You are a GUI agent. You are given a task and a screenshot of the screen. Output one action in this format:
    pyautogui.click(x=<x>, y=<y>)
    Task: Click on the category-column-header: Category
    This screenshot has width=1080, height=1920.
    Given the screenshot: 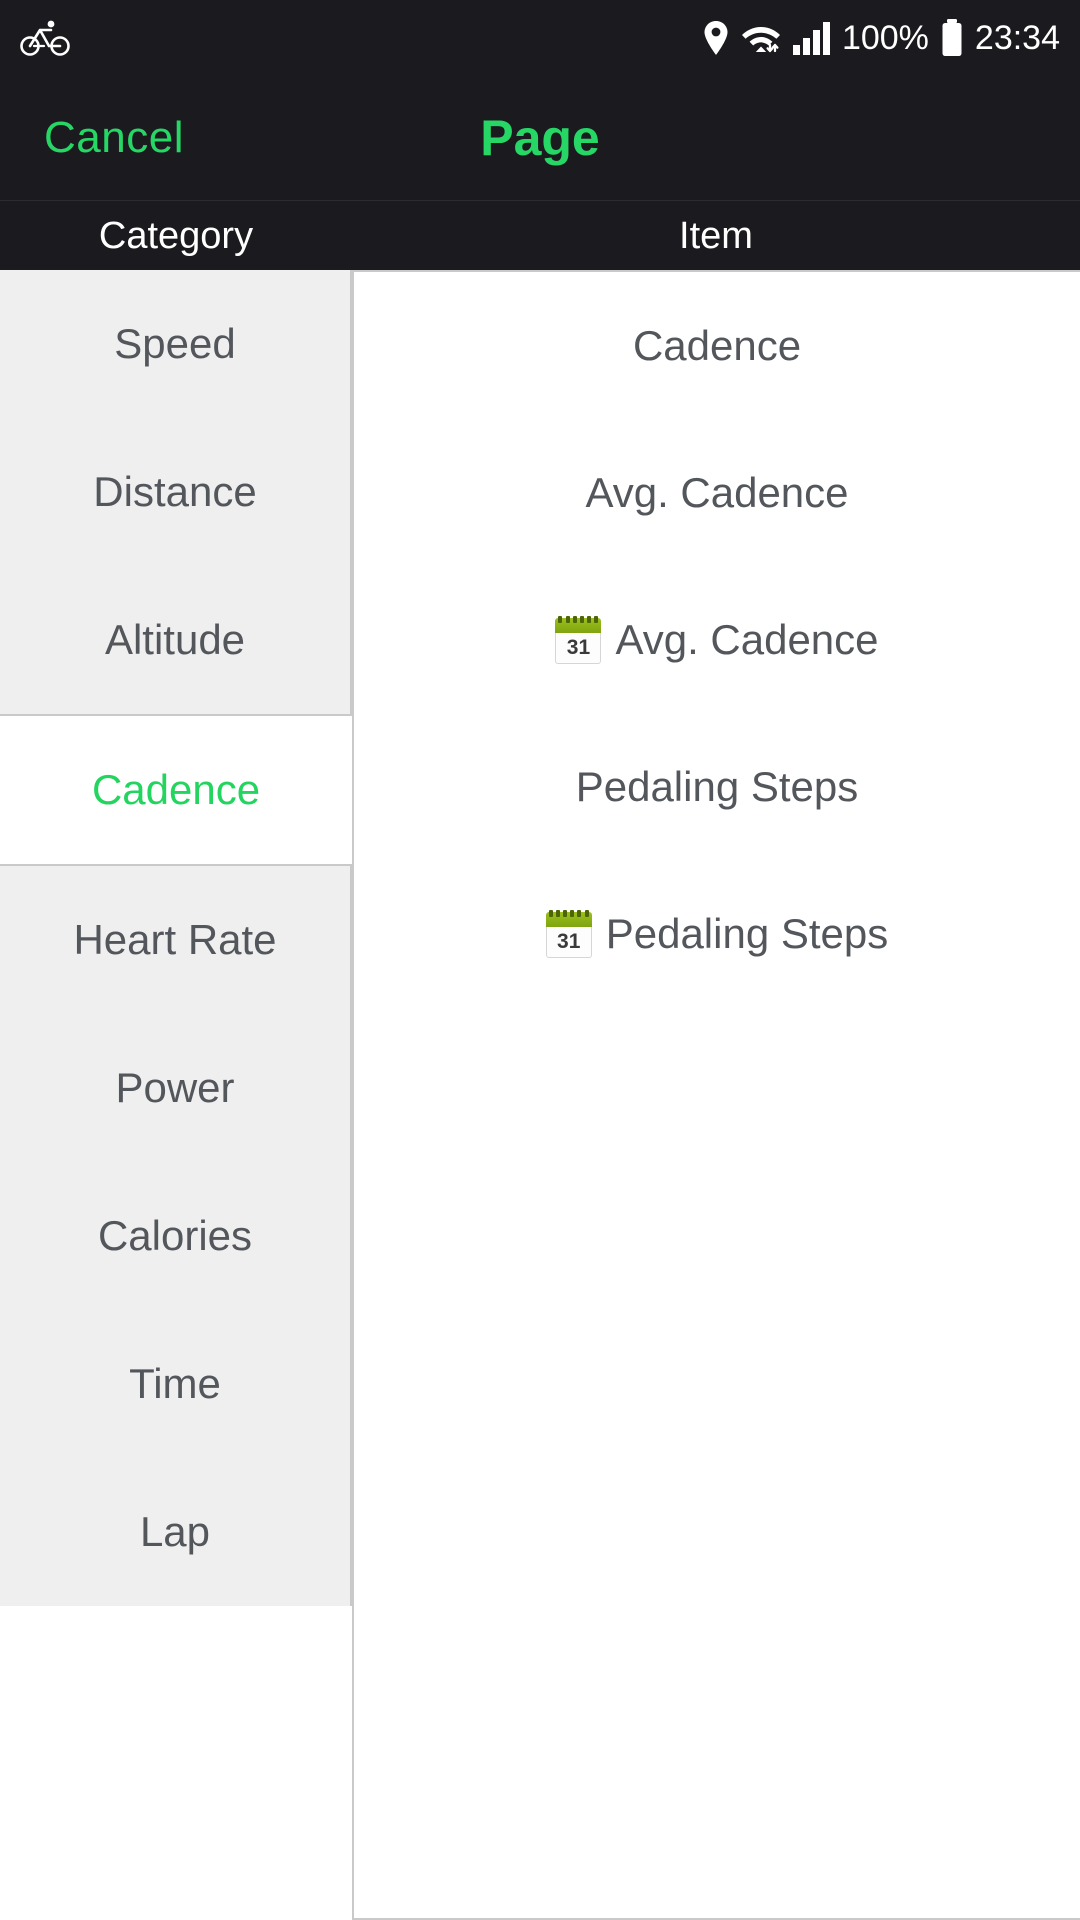 What is the action you would take?
    pyautogui.click(x=176, y=235)
    